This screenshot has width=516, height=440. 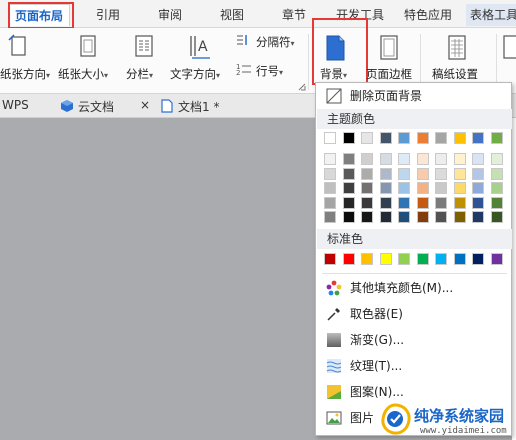 What do you see at coordinates (96, 106) in the screenshot?
I see `doc-tab-cloud: 云文档` at bounding box center [96, 106].